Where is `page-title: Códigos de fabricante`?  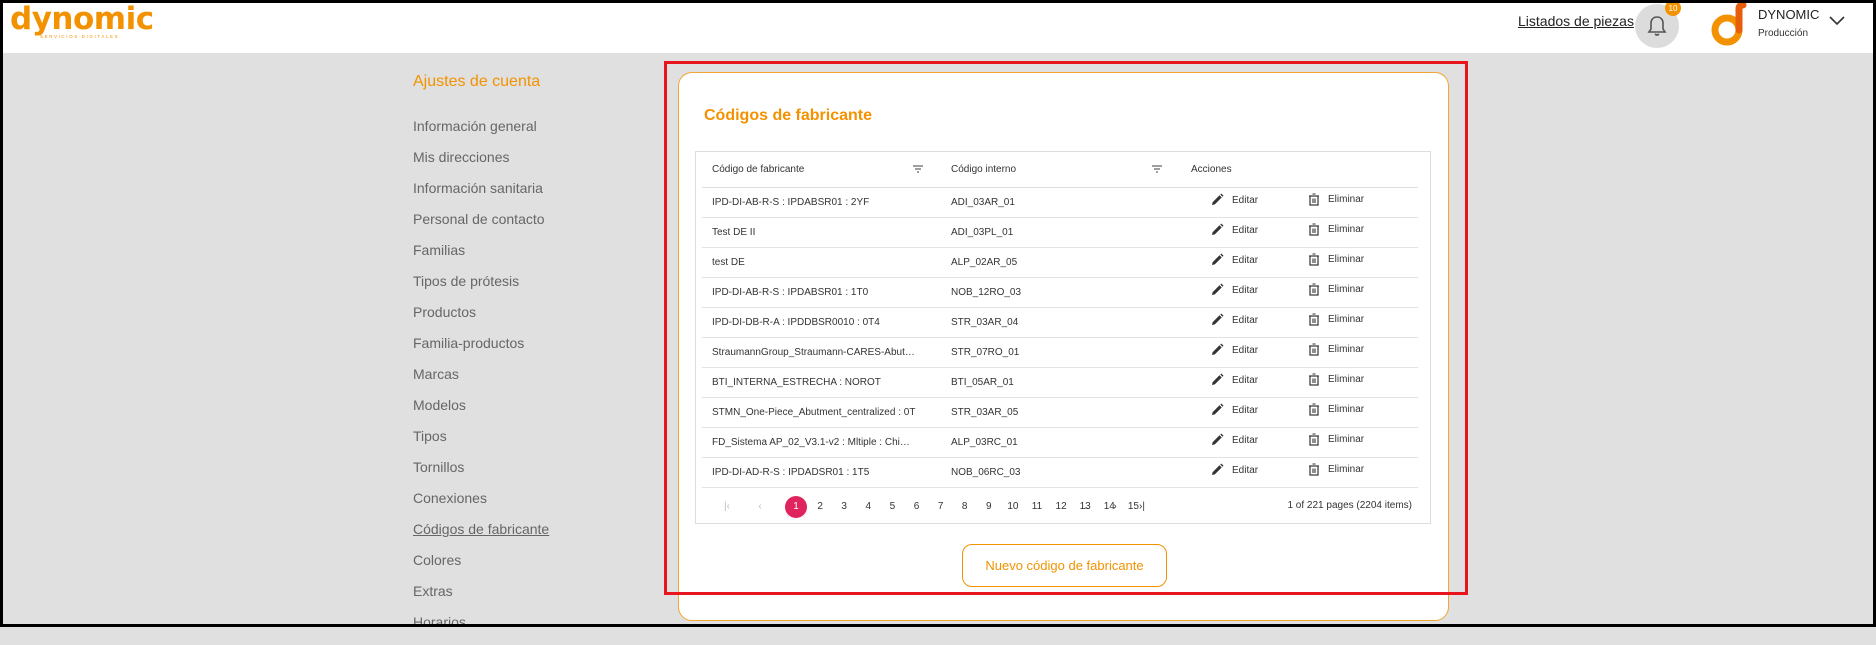
page-title: Códigos de fabricante is located at coordinates (788, 115).